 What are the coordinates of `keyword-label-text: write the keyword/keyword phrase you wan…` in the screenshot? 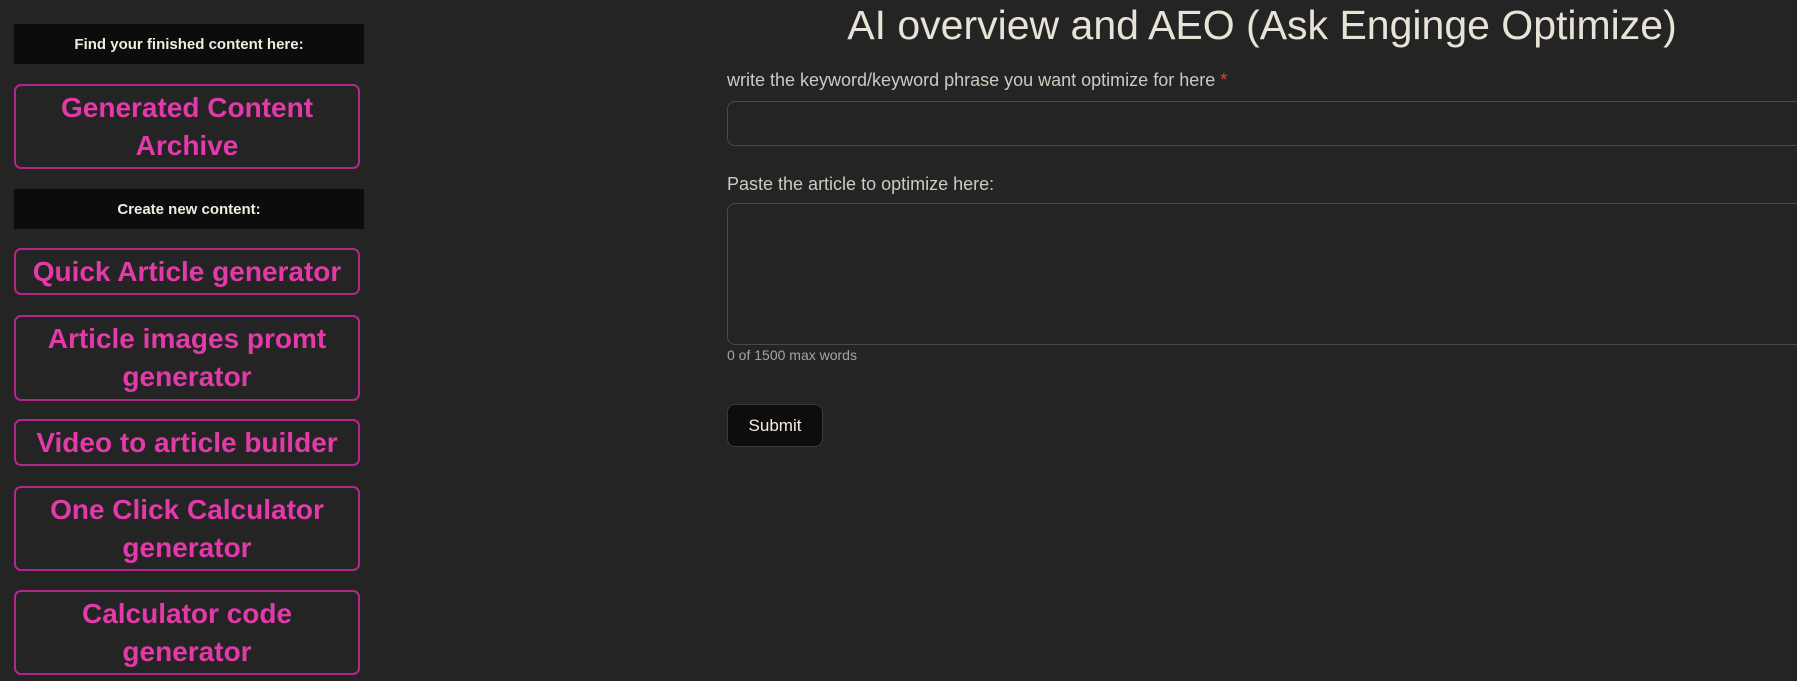 It's located at (971, 80).